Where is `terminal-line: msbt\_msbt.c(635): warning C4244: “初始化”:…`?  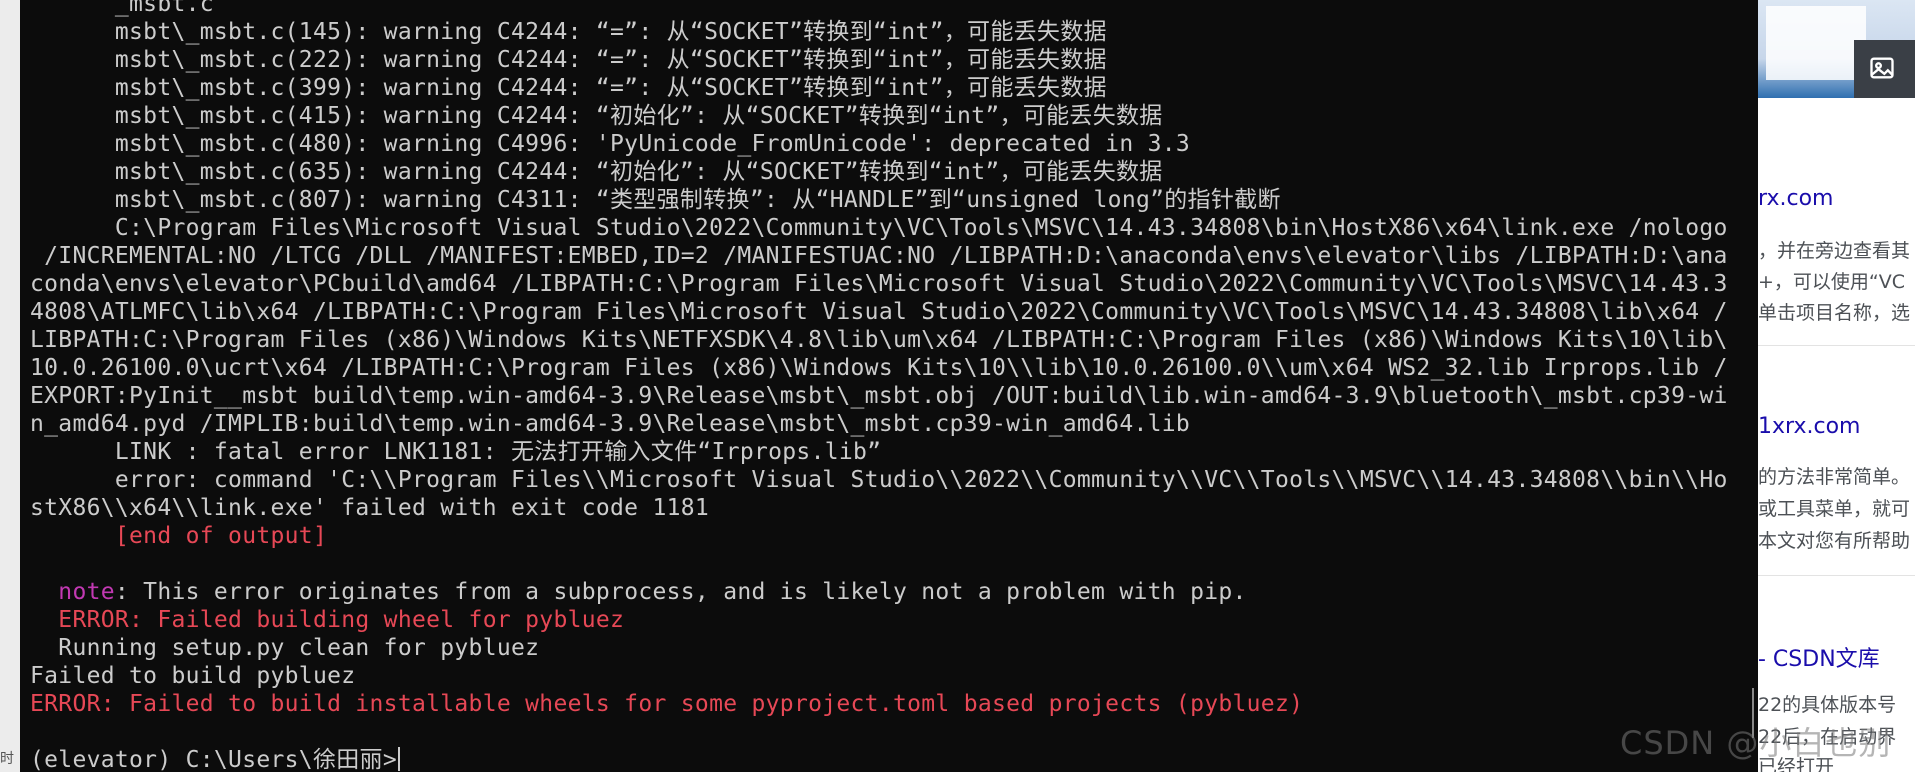
terminal-line: msbt\_msbt.c(635): warning C4244: “初始化”:… is located at coordinates (596, 172).